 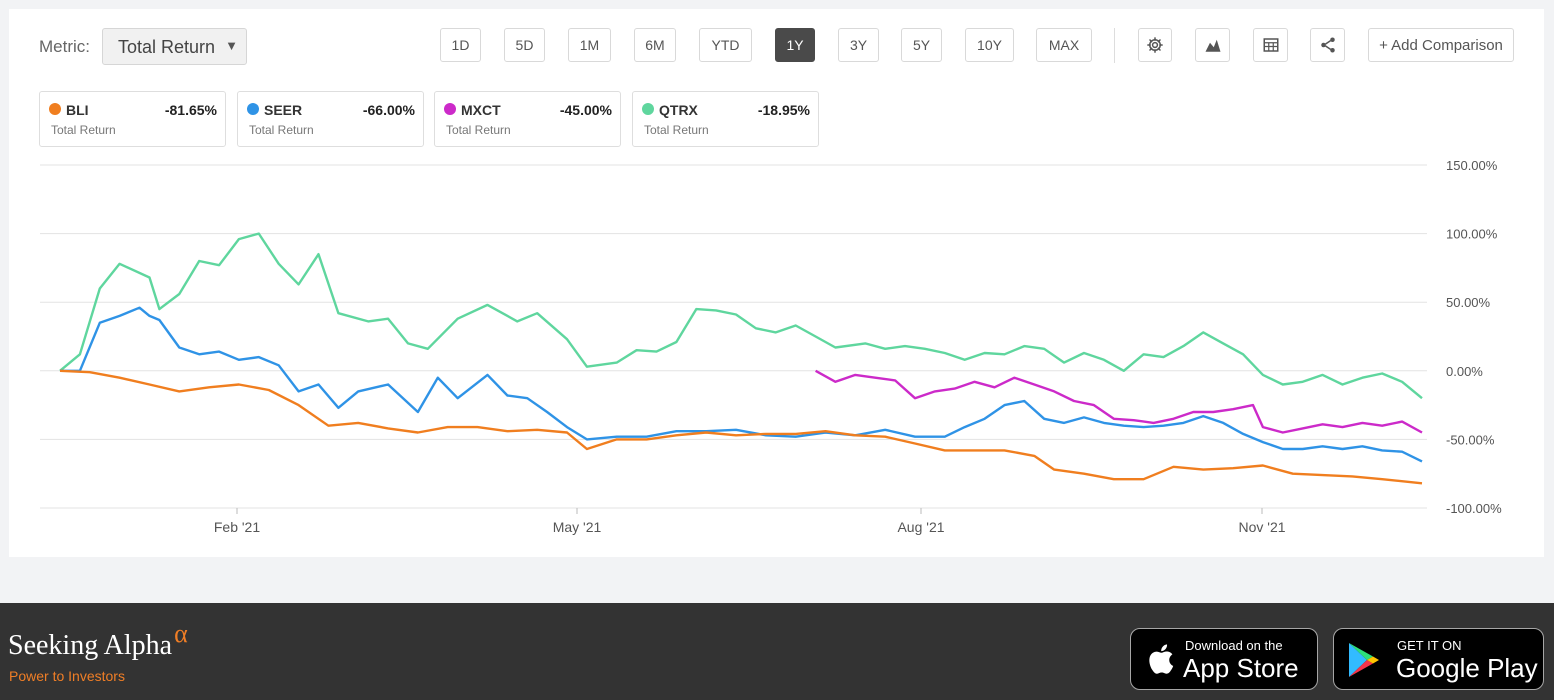 What do you see at coordinates (783, 110) in the screenshot?
I see `ticker-change: -18.95%` at bounding box center [783, 110].